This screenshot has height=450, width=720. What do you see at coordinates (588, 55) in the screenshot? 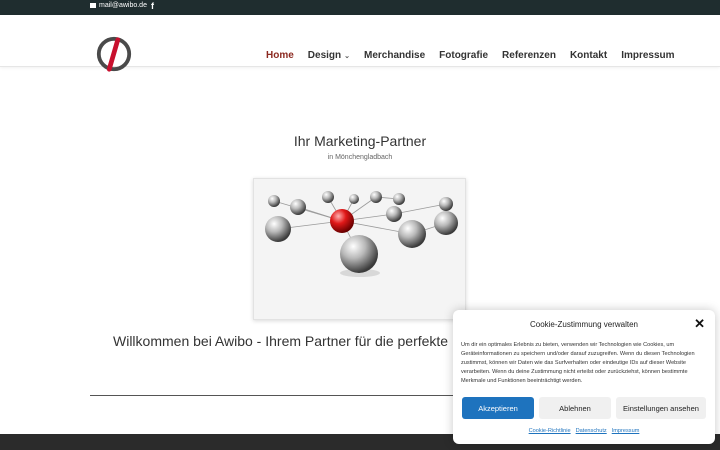
I see `nav-item-kontakt: Kontakt` at bounding box center [588, 55].